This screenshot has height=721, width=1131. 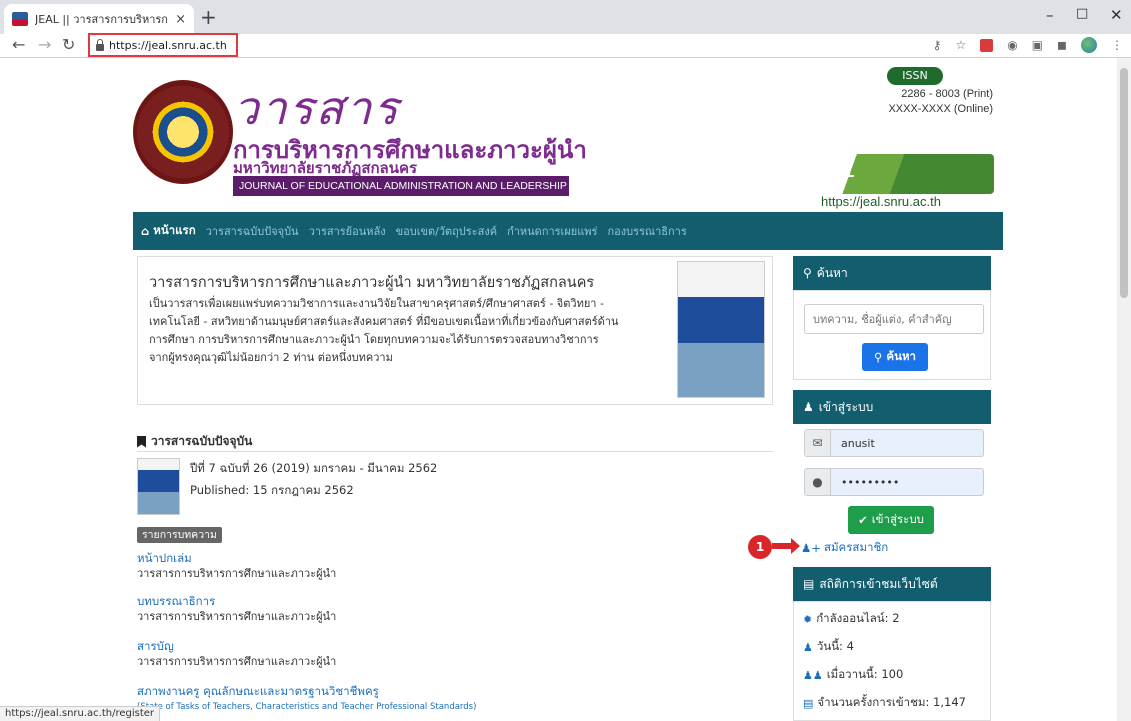 What do you see at coordinates (455, 442) in the screenshot?
I see `current-issue-heading: วารสารฉบับปัจจุบัน` at bounding box center [455, 442].